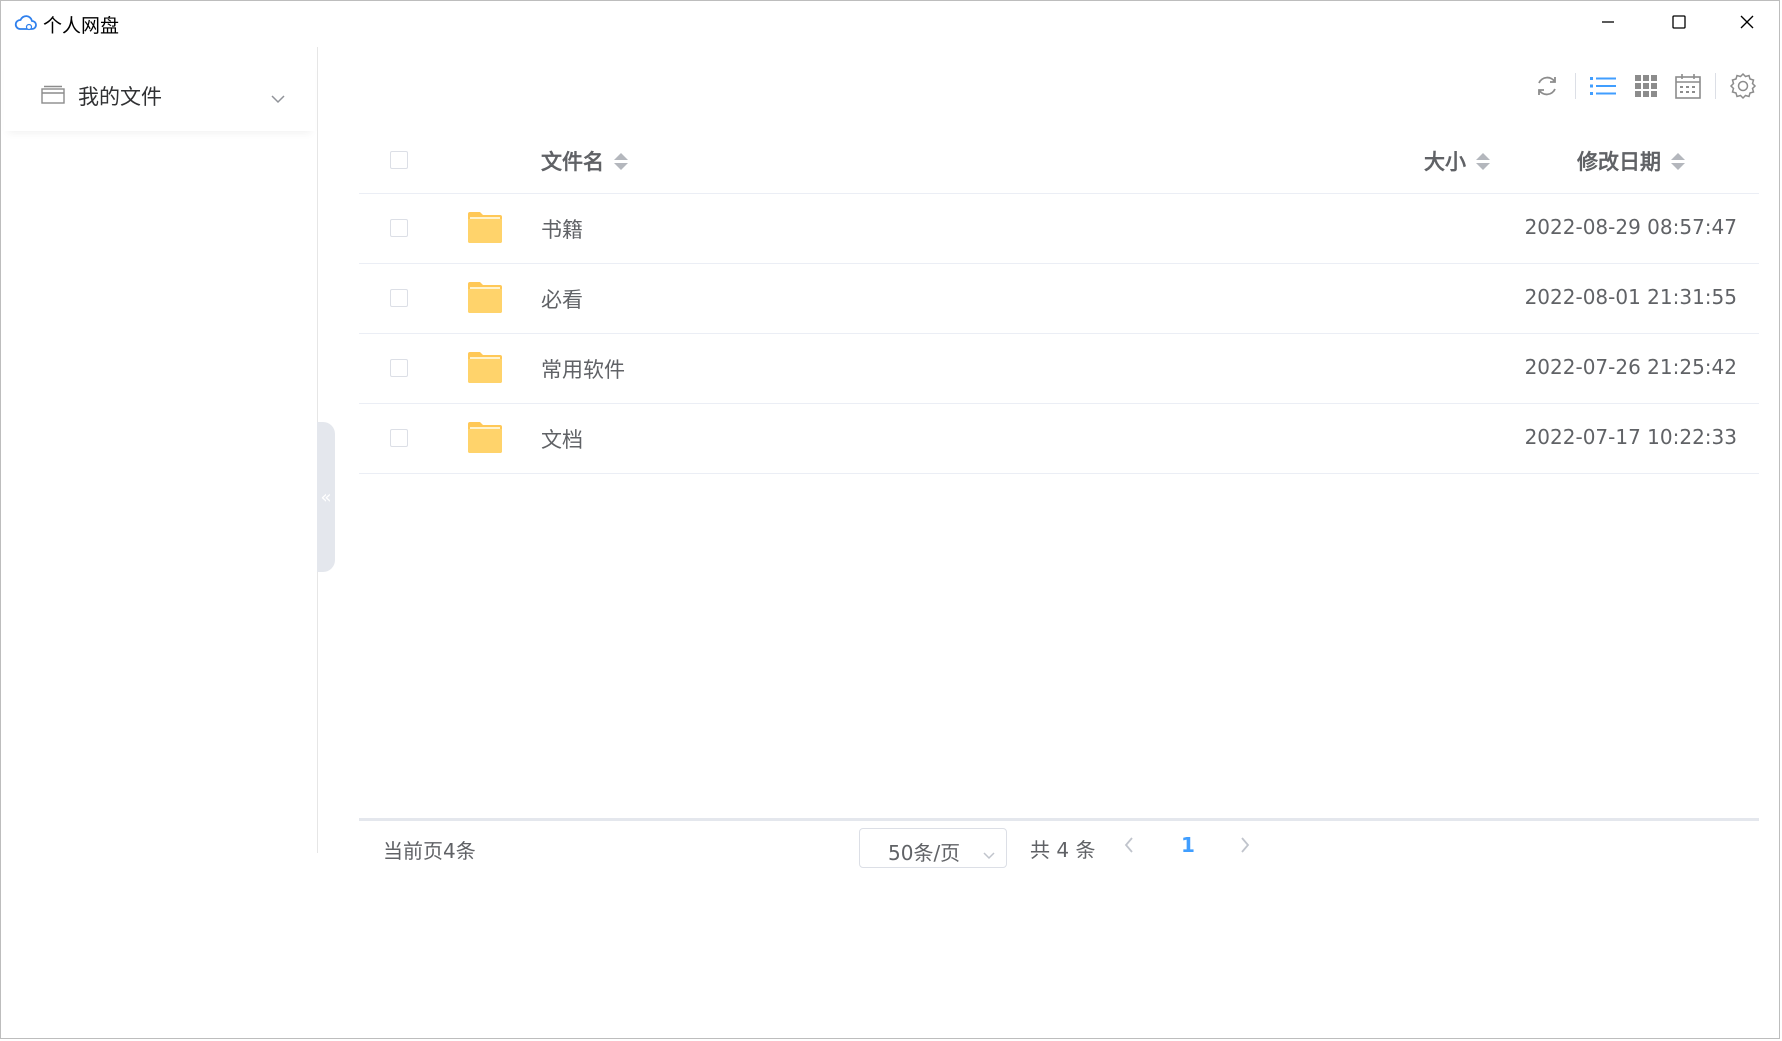 The width and height of the screenshot is (1782, 1041). Describe the element at coordinates (890, 22) in the screenshot. I see `title-bar: 个人网盘` at that location.